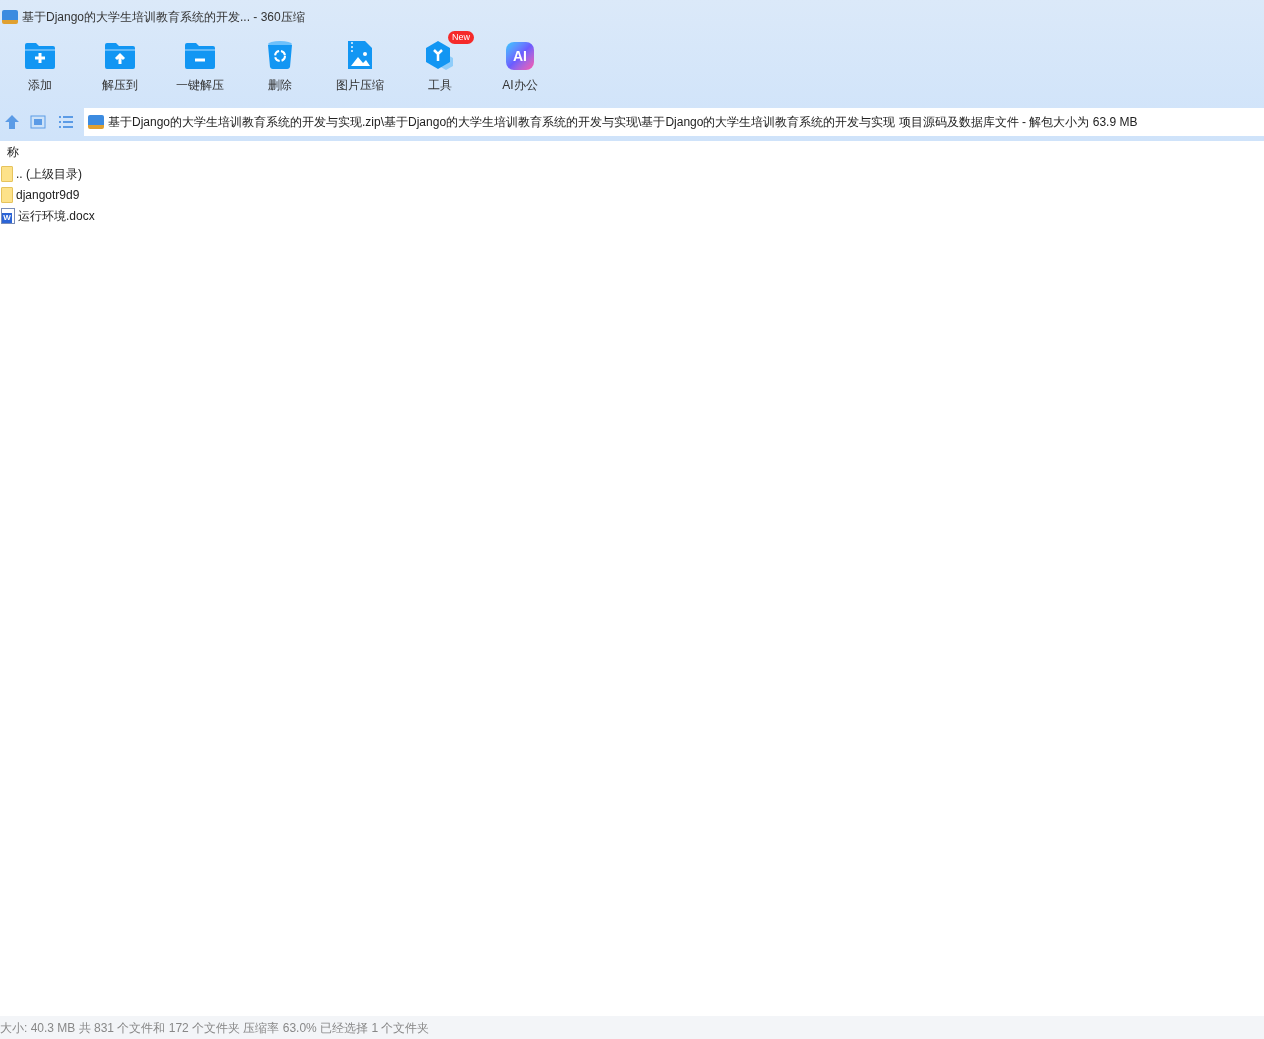 This screenshot has width=1264, height=1039. I want to click on folder-minus-icon, so click(200, 56).